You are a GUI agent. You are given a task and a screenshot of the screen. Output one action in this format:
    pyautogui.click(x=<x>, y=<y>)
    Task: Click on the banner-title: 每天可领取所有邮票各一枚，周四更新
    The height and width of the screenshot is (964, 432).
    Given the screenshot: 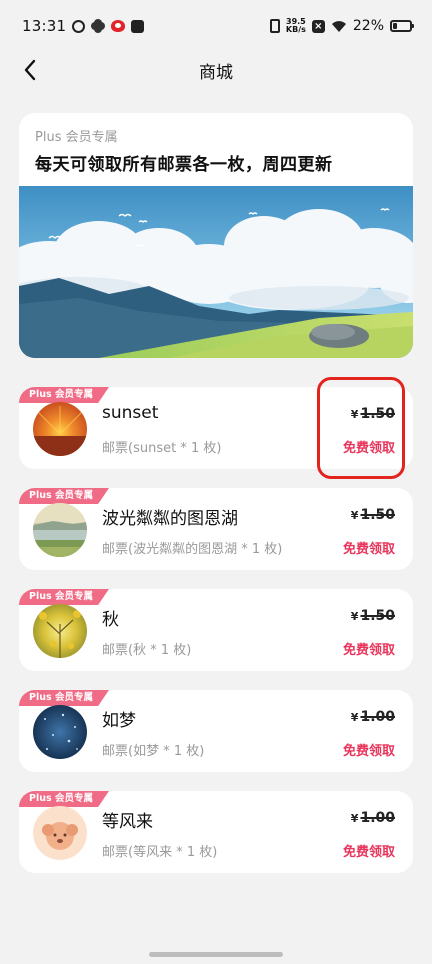 What is the action you would take?
    pyautogui.click(x=184, y=165)
    